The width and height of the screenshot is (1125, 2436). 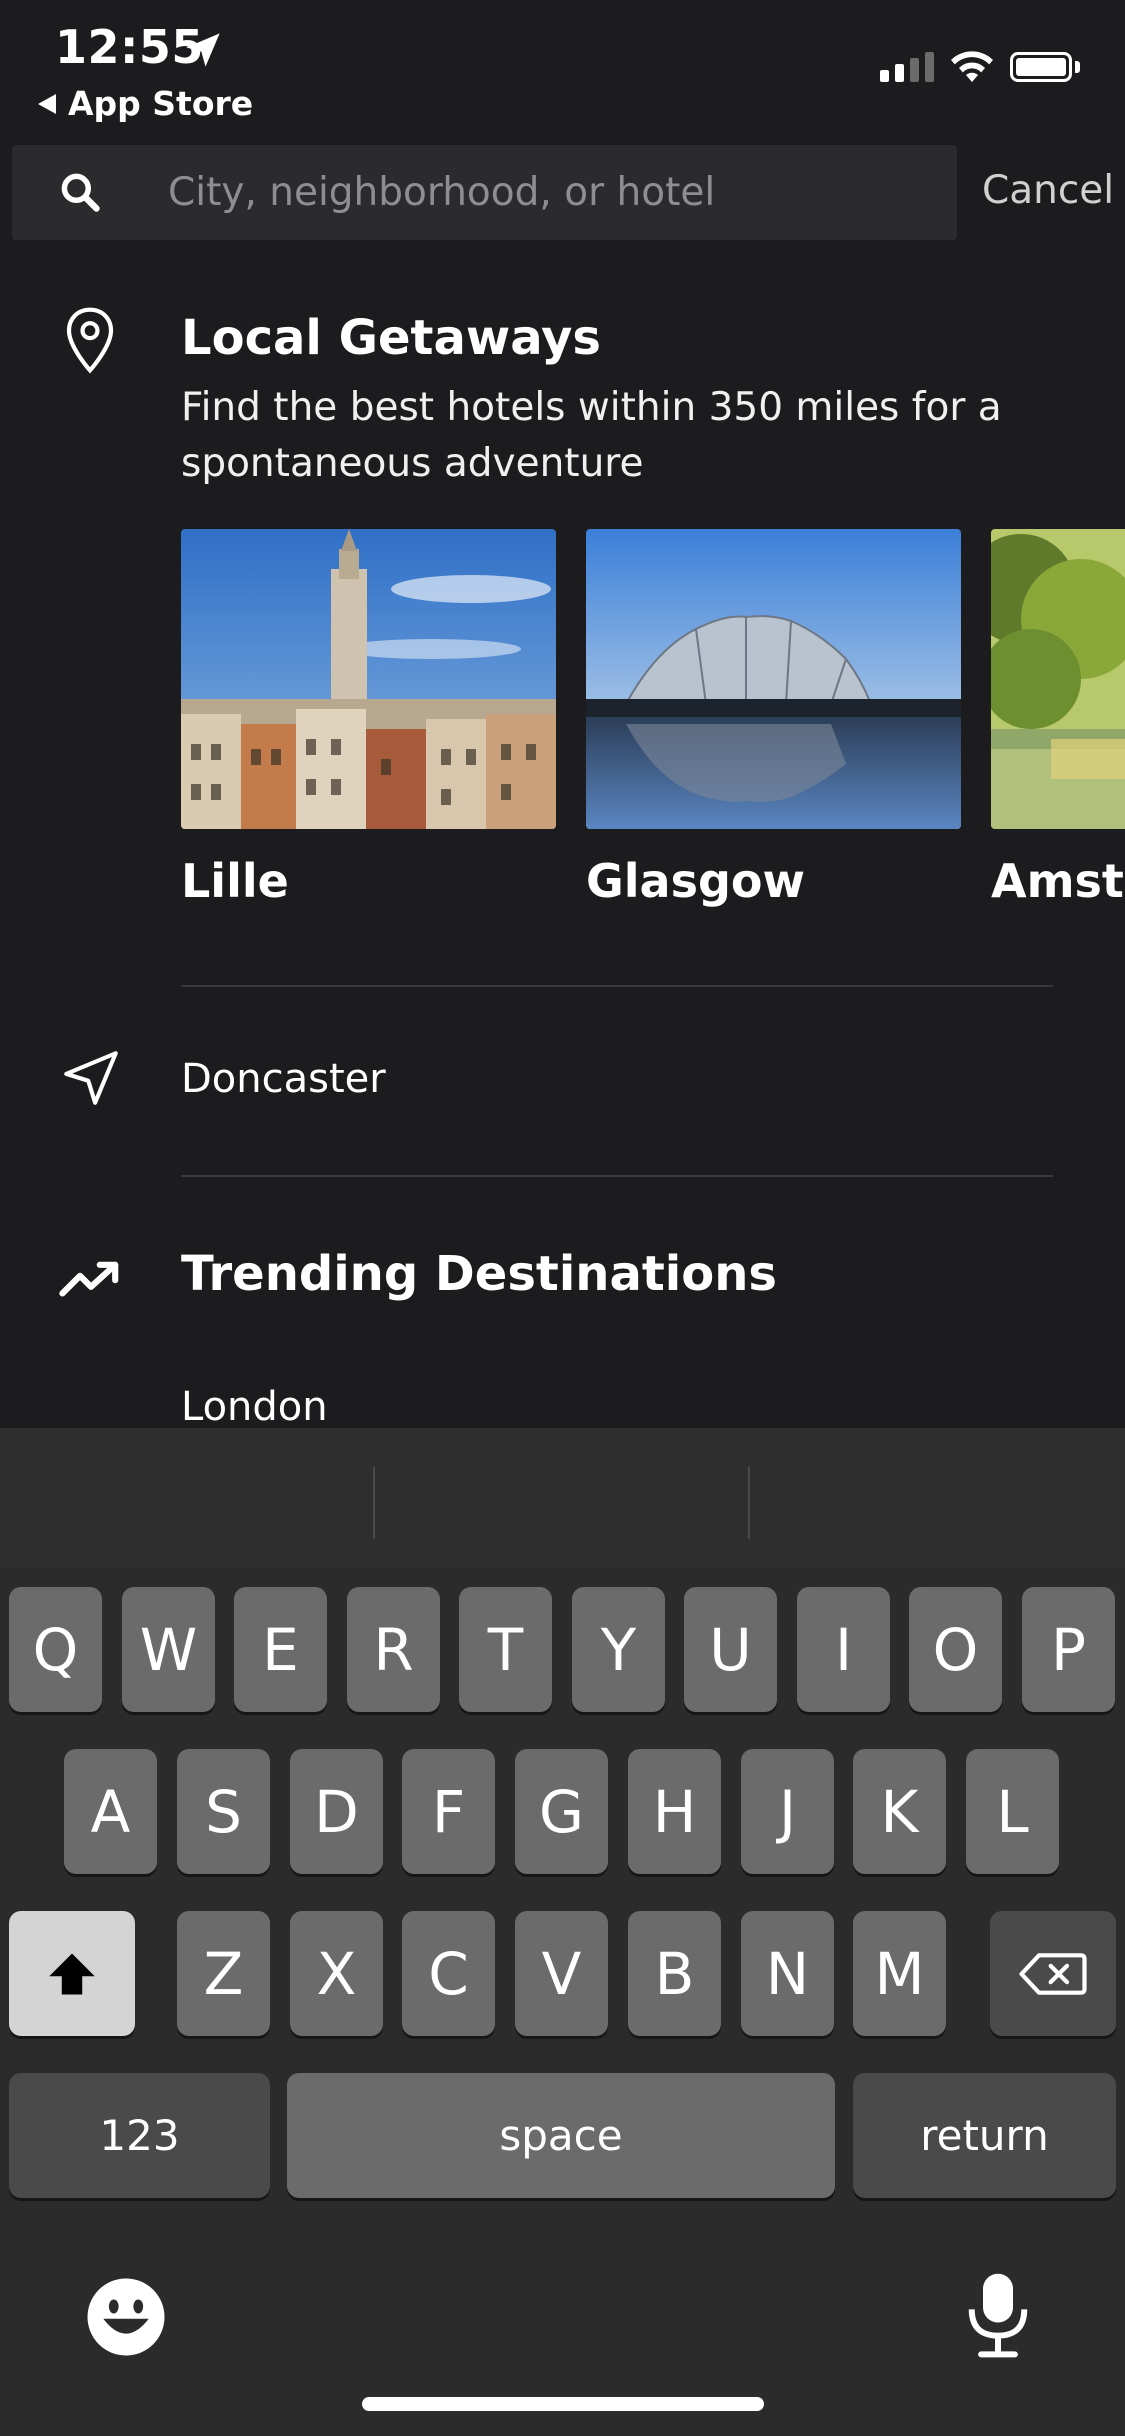 I want to click on cancel-button: Cancel, so click(x=1048, y=190).